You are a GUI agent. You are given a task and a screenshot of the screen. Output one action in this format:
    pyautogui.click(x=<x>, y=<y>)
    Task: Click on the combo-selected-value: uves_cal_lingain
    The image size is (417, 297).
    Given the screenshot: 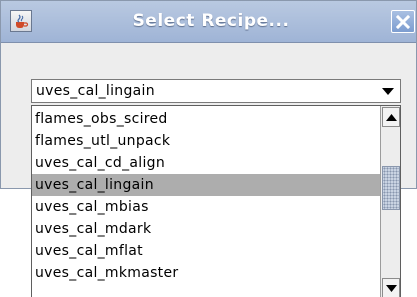 What is the action you would take?
    pyautogui.click(x=95, y=91)
    